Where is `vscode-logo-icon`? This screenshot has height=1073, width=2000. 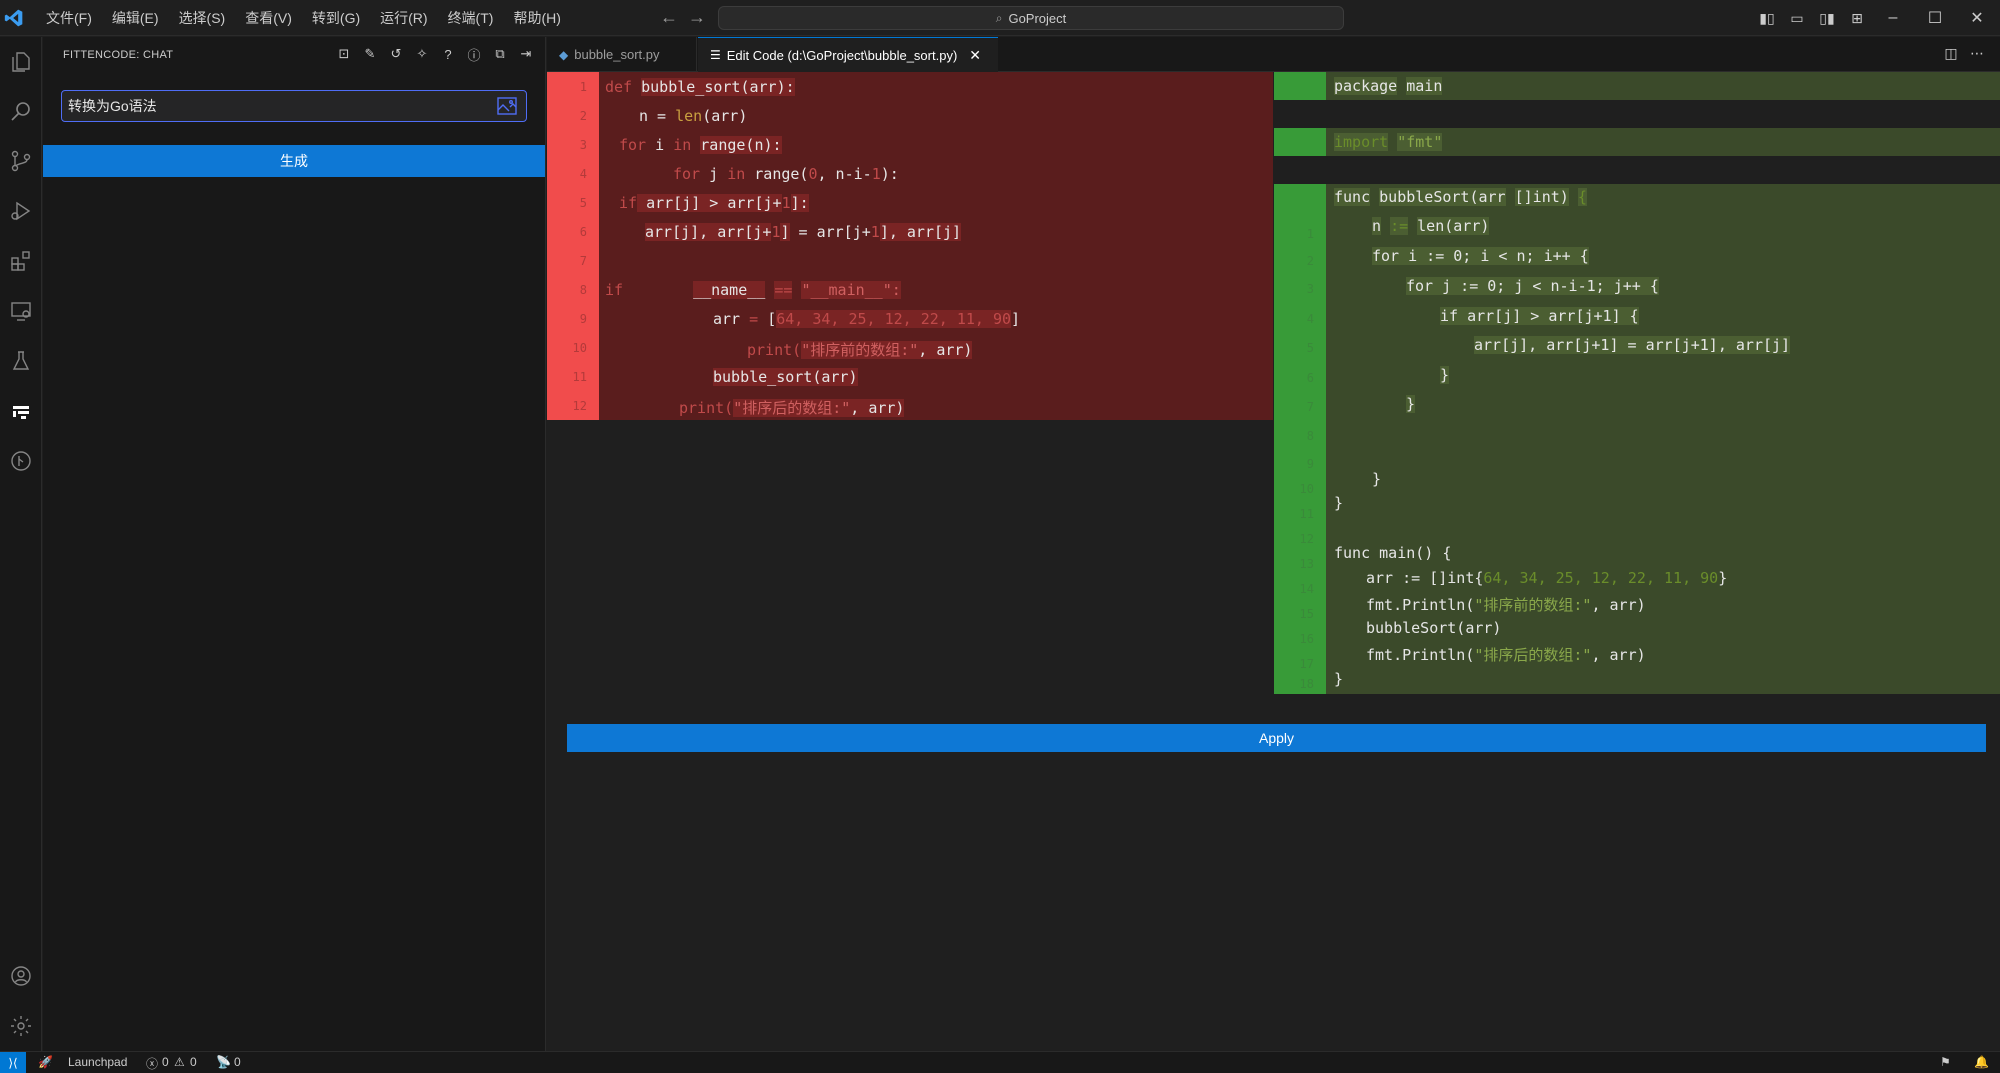
vscode-logo-icon is located at coordinates (13, 18).